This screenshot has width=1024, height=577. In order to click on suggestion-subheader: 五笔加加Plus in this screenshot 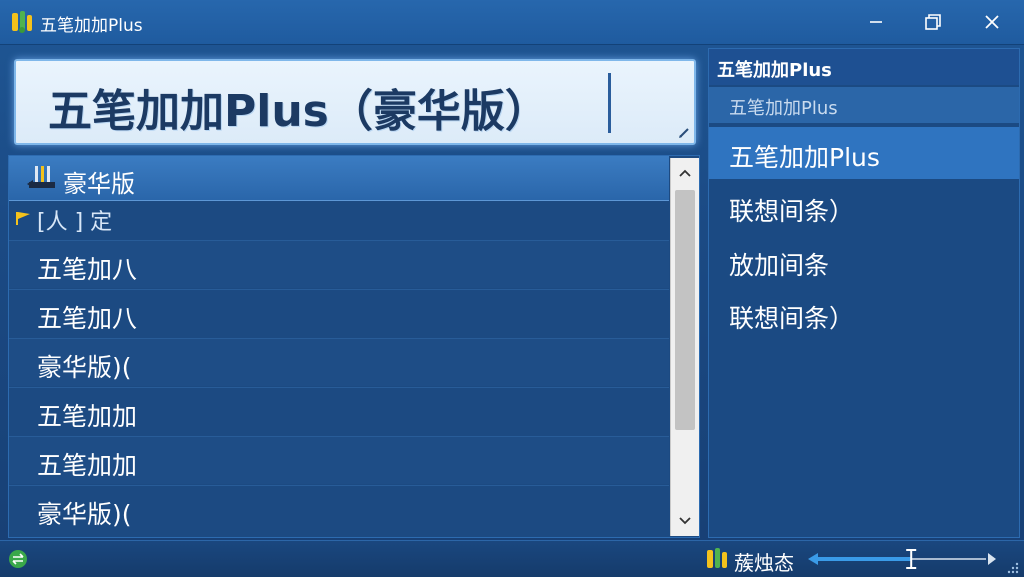, I will do `click(864, 105)`.